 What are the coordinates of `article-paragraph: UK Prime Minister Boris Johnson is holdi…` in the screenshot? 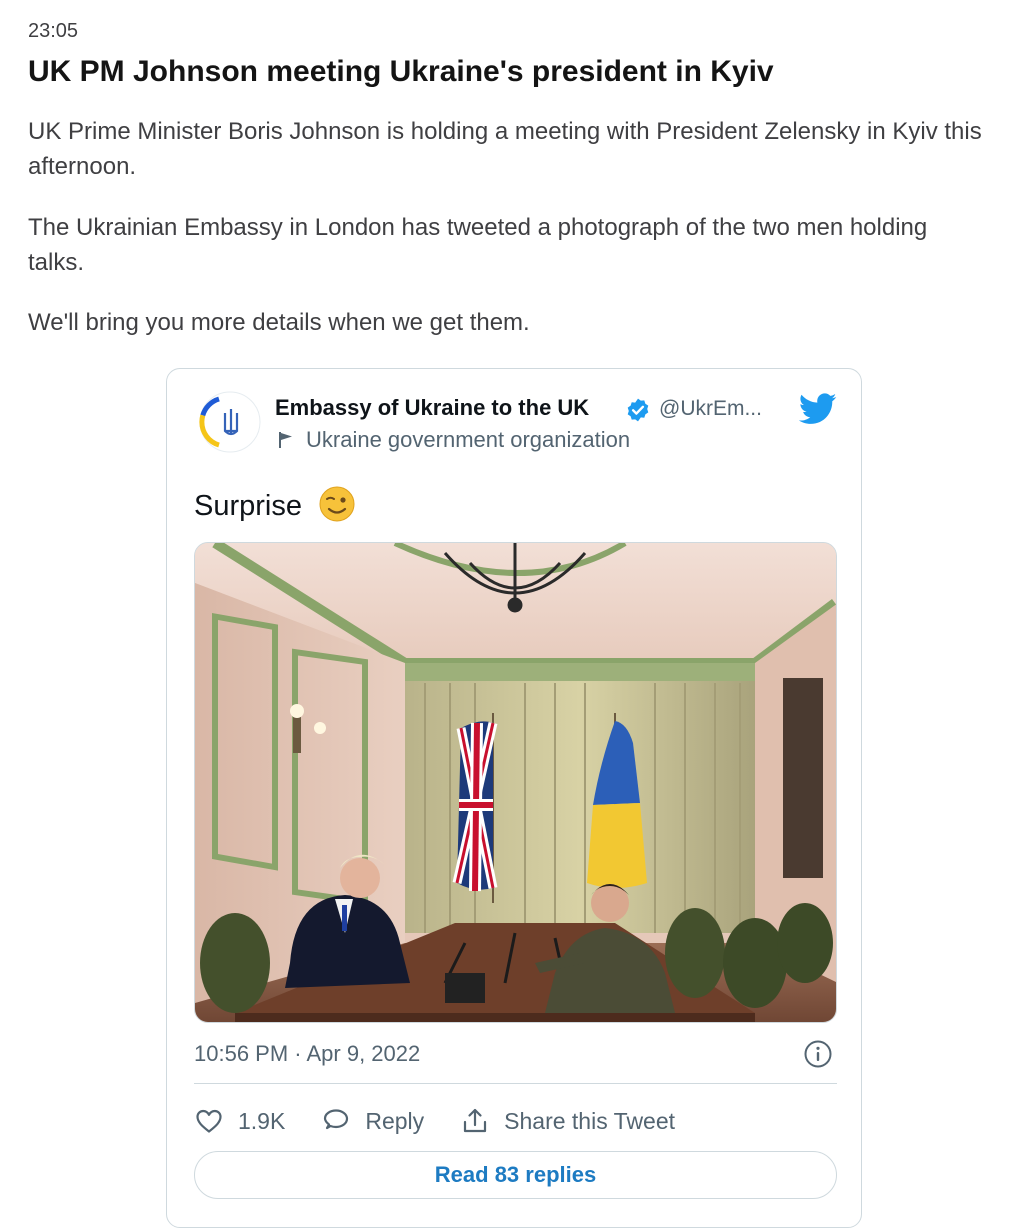 It's located at (505, 149).